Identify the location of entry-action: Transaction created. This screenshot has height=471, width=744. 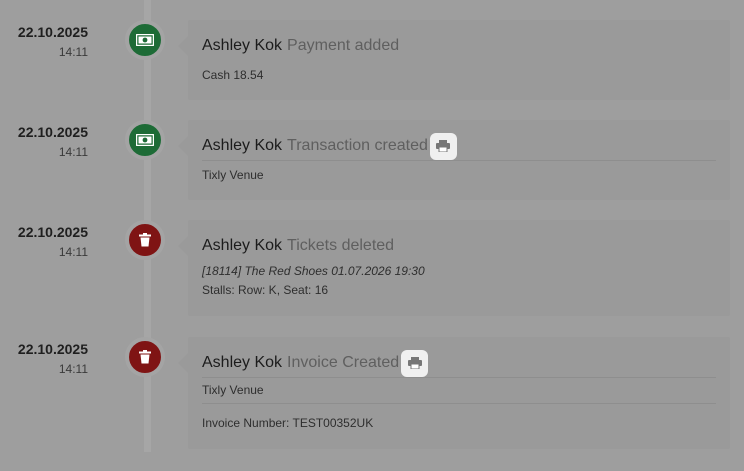
(357, 145).